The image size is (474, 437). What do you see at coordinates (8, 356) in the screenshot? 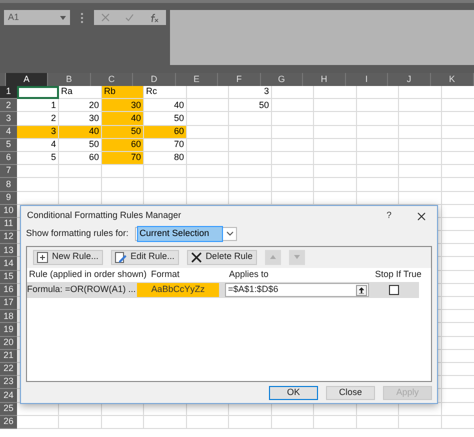
I see `row-header: 21` at bounding box center [8, 356].